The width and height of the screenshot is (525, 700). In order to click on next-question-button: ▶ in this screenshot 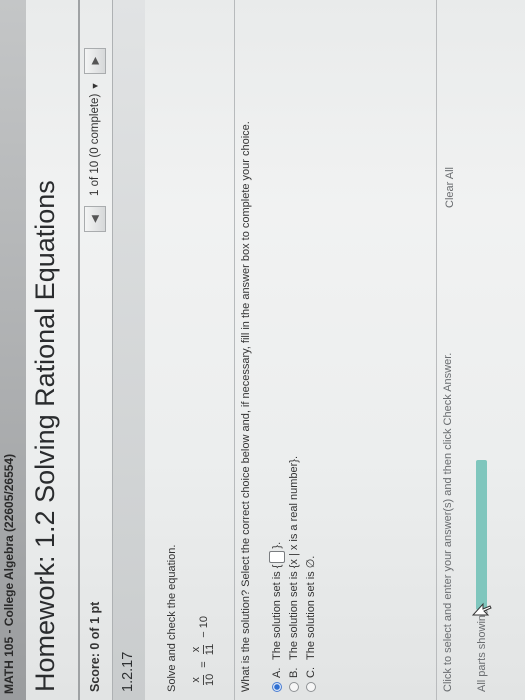, I will do `click(95, 60)`.